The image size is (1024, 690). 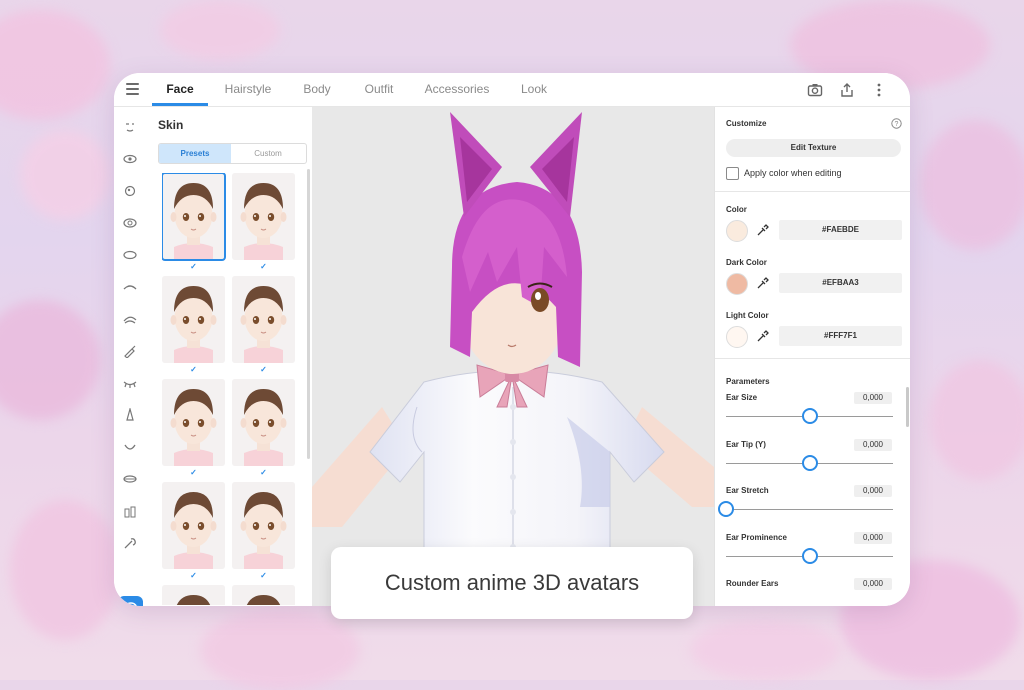 I want to click on eyeline-icon, so click(x=130, y=319).